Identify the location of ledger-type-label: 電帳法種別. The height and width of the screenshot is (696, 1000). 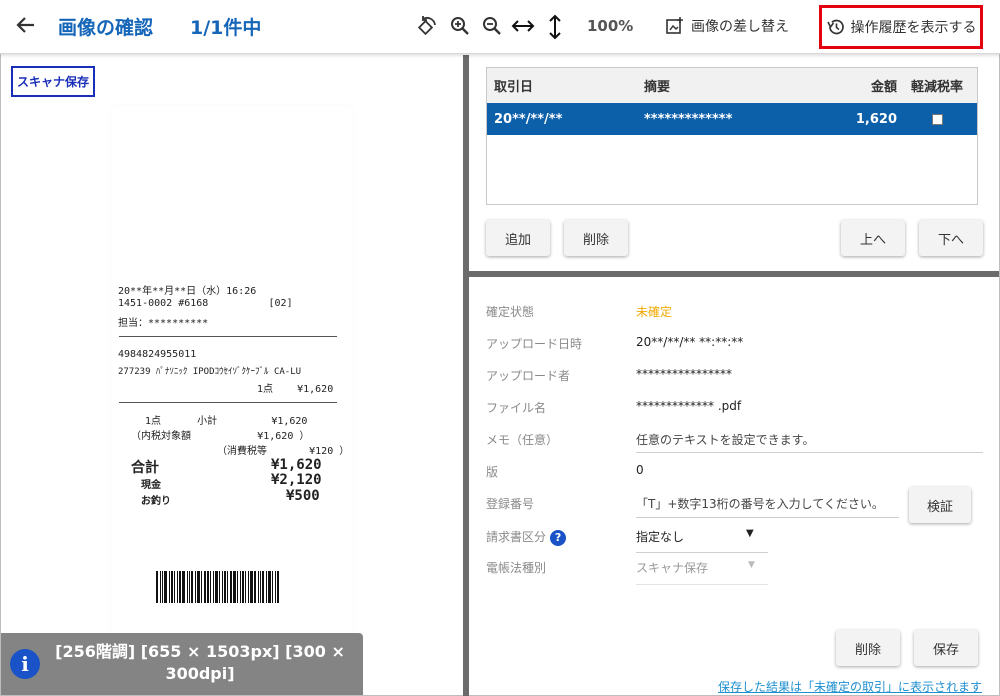
(516, 568).